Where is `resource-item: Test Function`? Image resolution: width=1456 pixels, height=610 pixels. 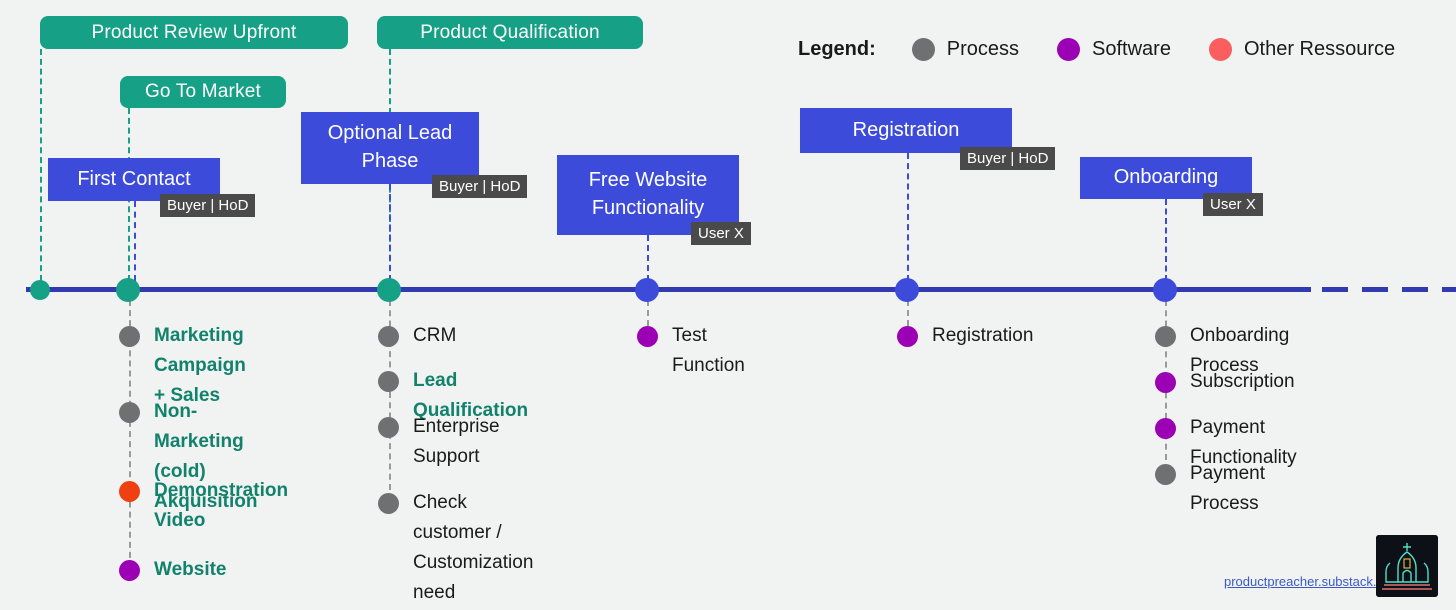
resource-item: Test Function is located at coordinates (691, 353).